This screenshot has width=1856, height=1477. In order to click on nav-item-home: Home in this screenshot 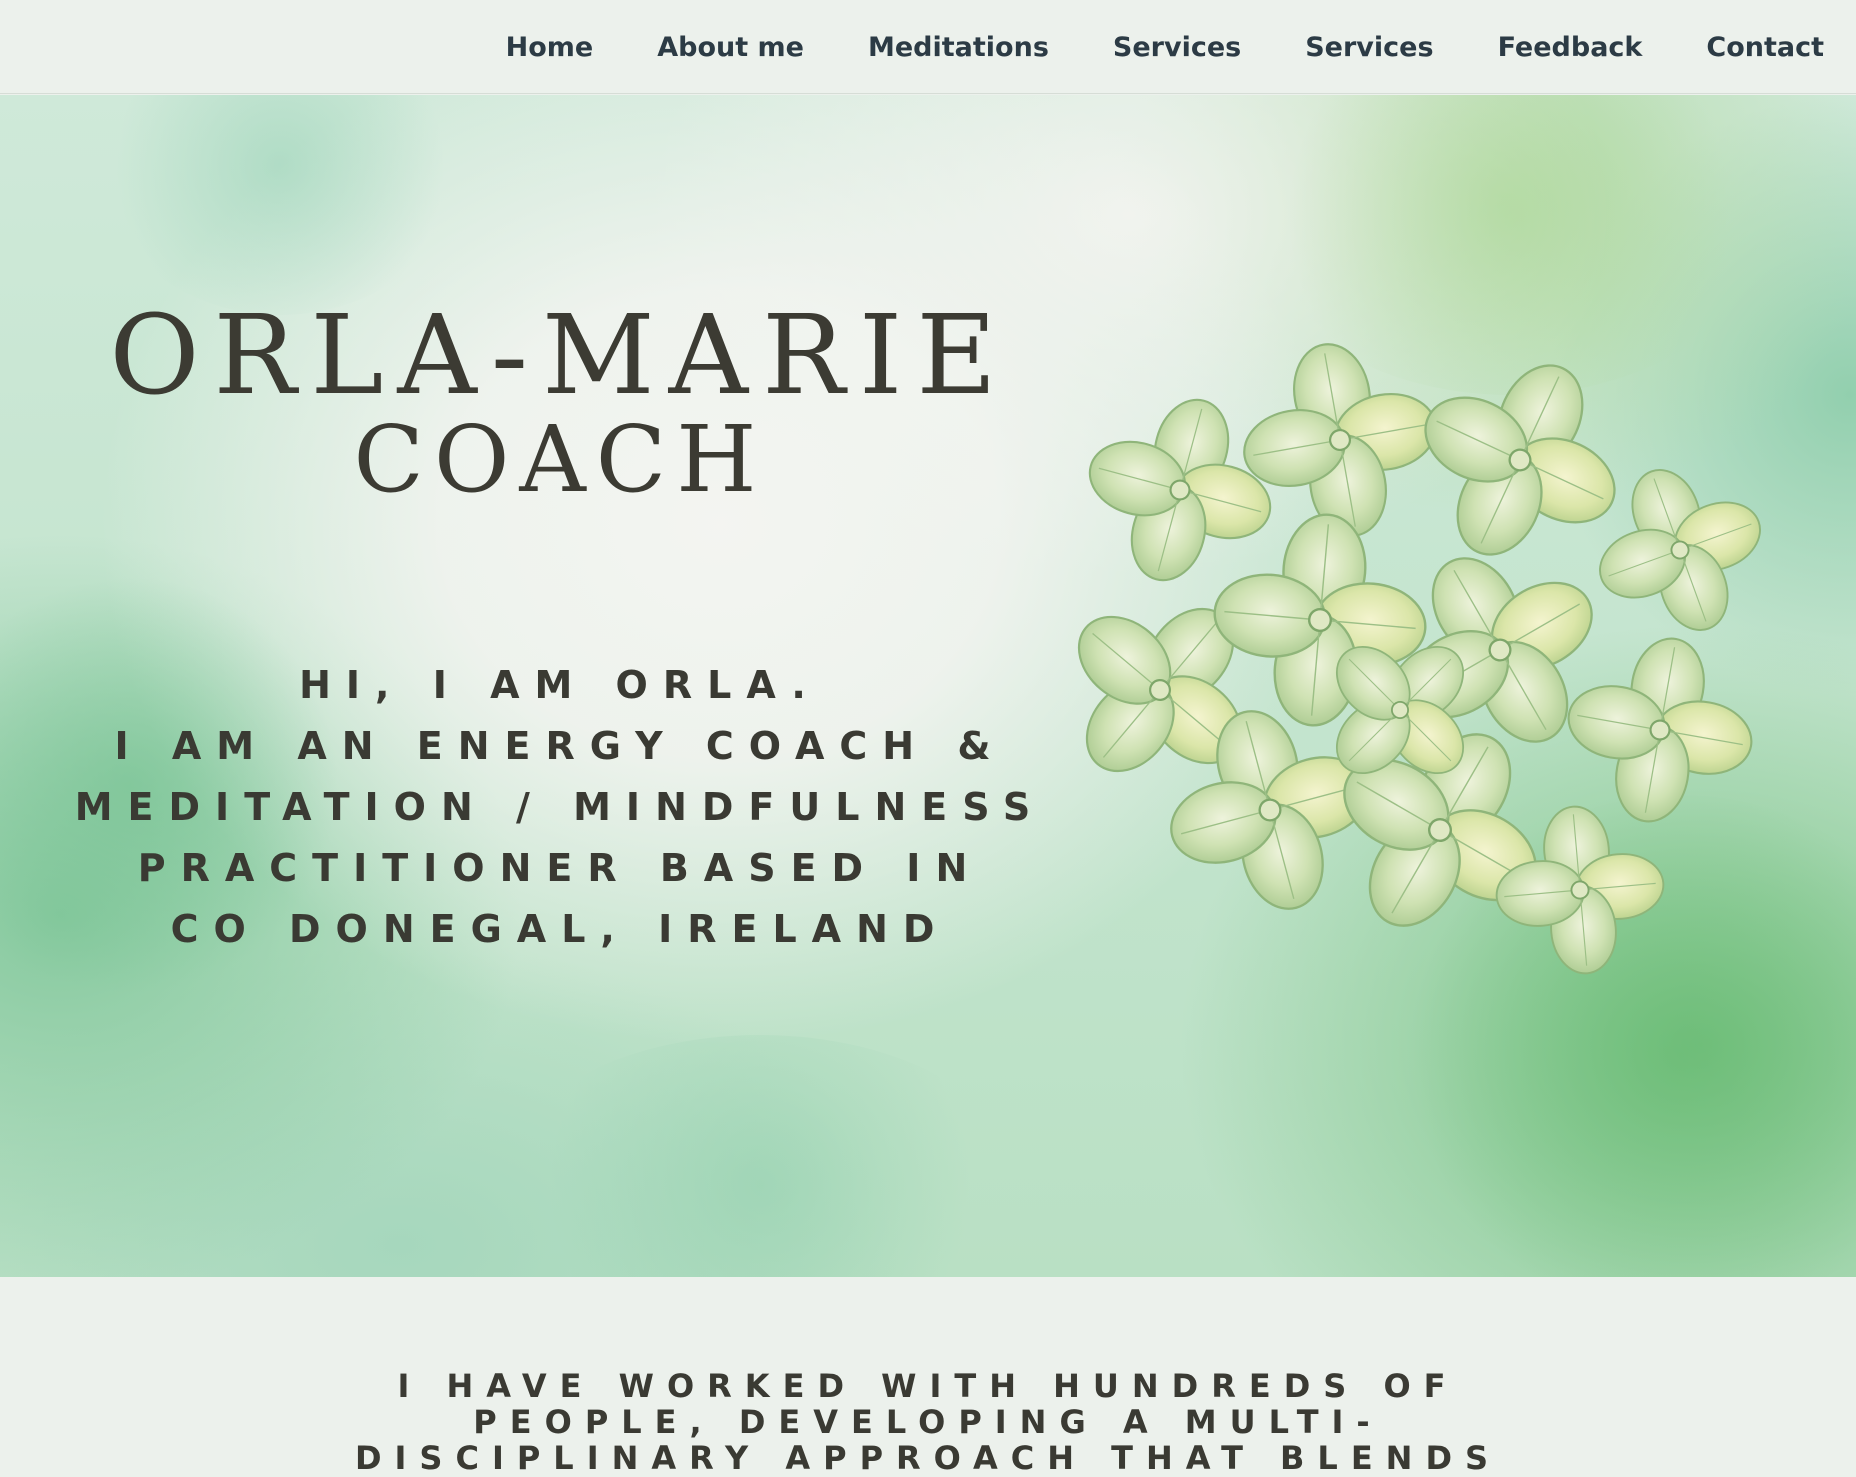, I will do `click(550, 47)`.